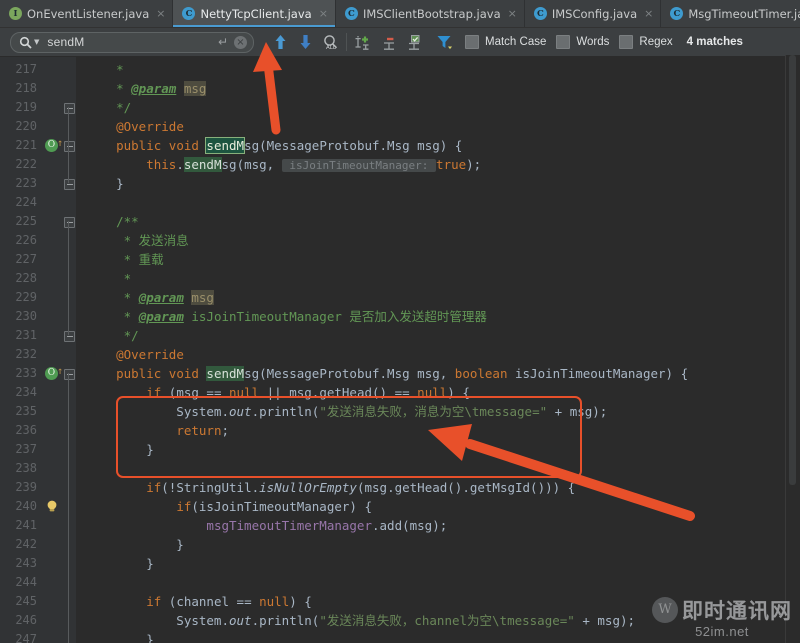 The image size is (800, 643). Describe the element at coordinates (443, 259) in the screenshot. I see `code-line: * 重载` at that location.